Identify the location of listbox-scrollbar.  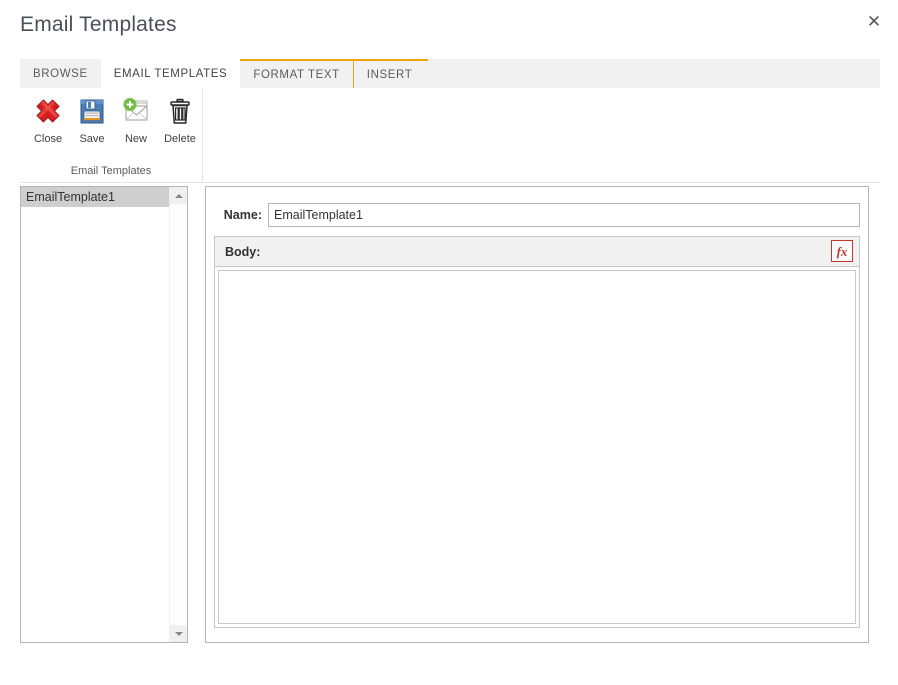
(178, 414).